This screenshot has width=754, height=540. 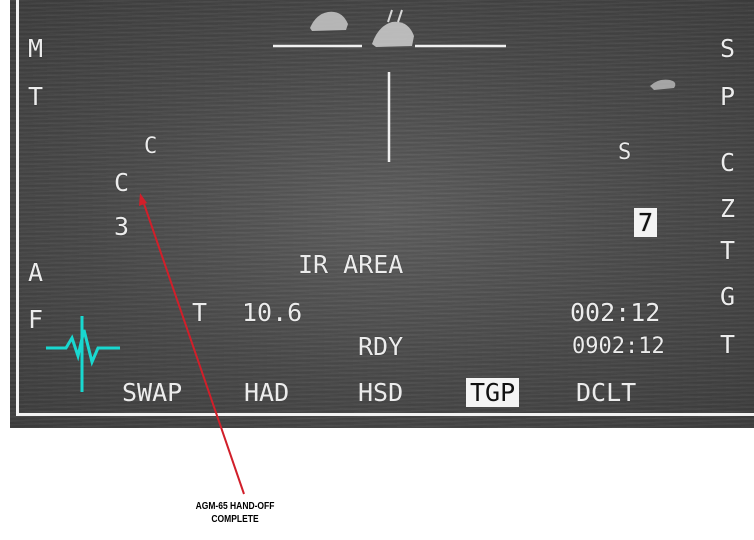 I want to click on annotation-line-2: COMPLETE, so click(x=235, y=519).